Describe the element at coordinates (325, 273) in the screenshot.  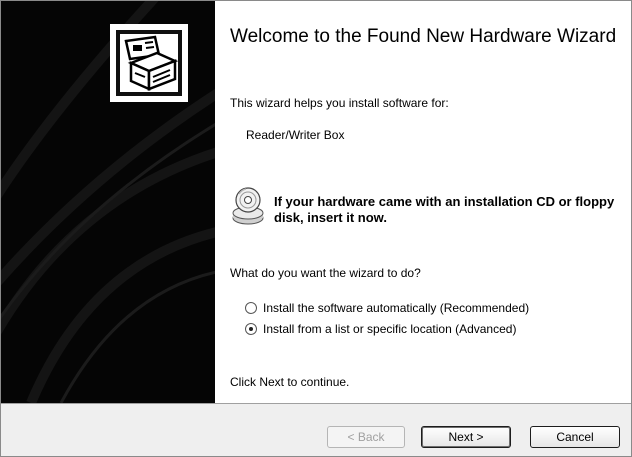
I see `wizard-question: What do you want the wizard to do?` at that location.